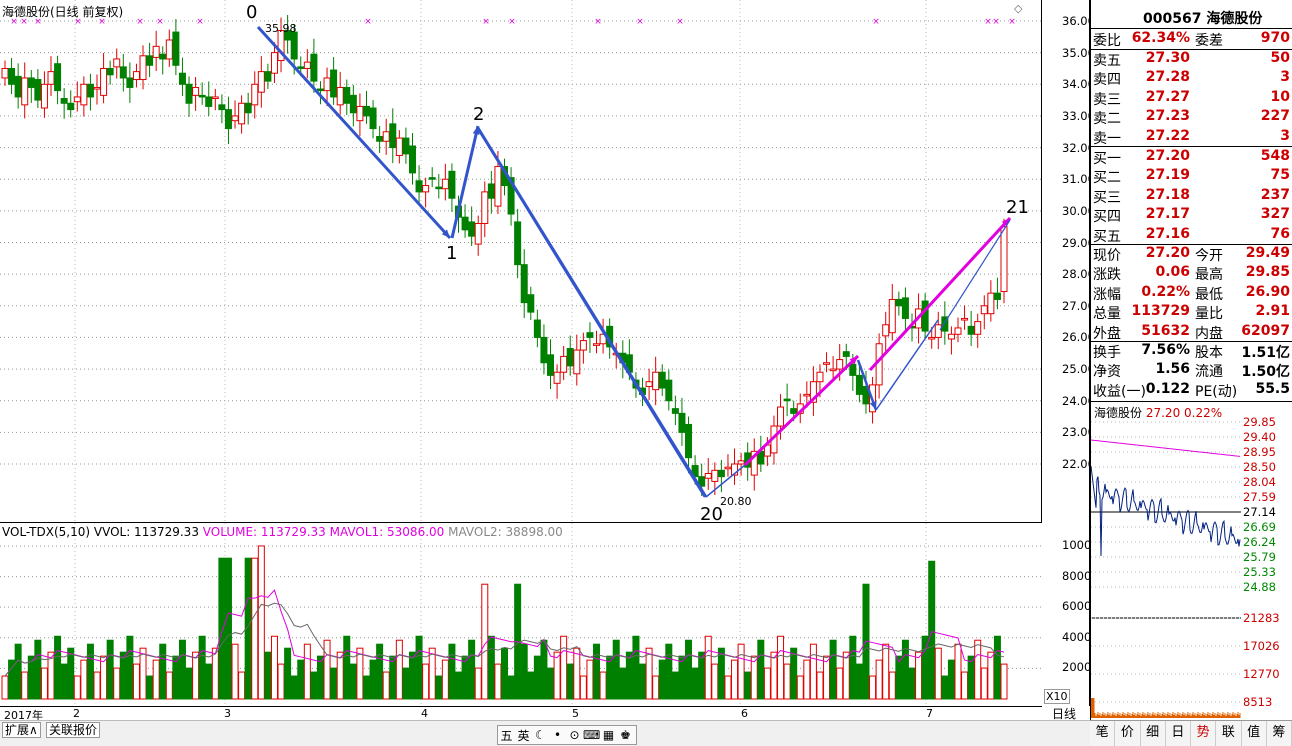 Image resolution: width=1292 pixels, height=746 pixels. Describe the element at coordinates (1209, 372) in the screenshot. I see `stat2-row-label2: 流通` at that location.